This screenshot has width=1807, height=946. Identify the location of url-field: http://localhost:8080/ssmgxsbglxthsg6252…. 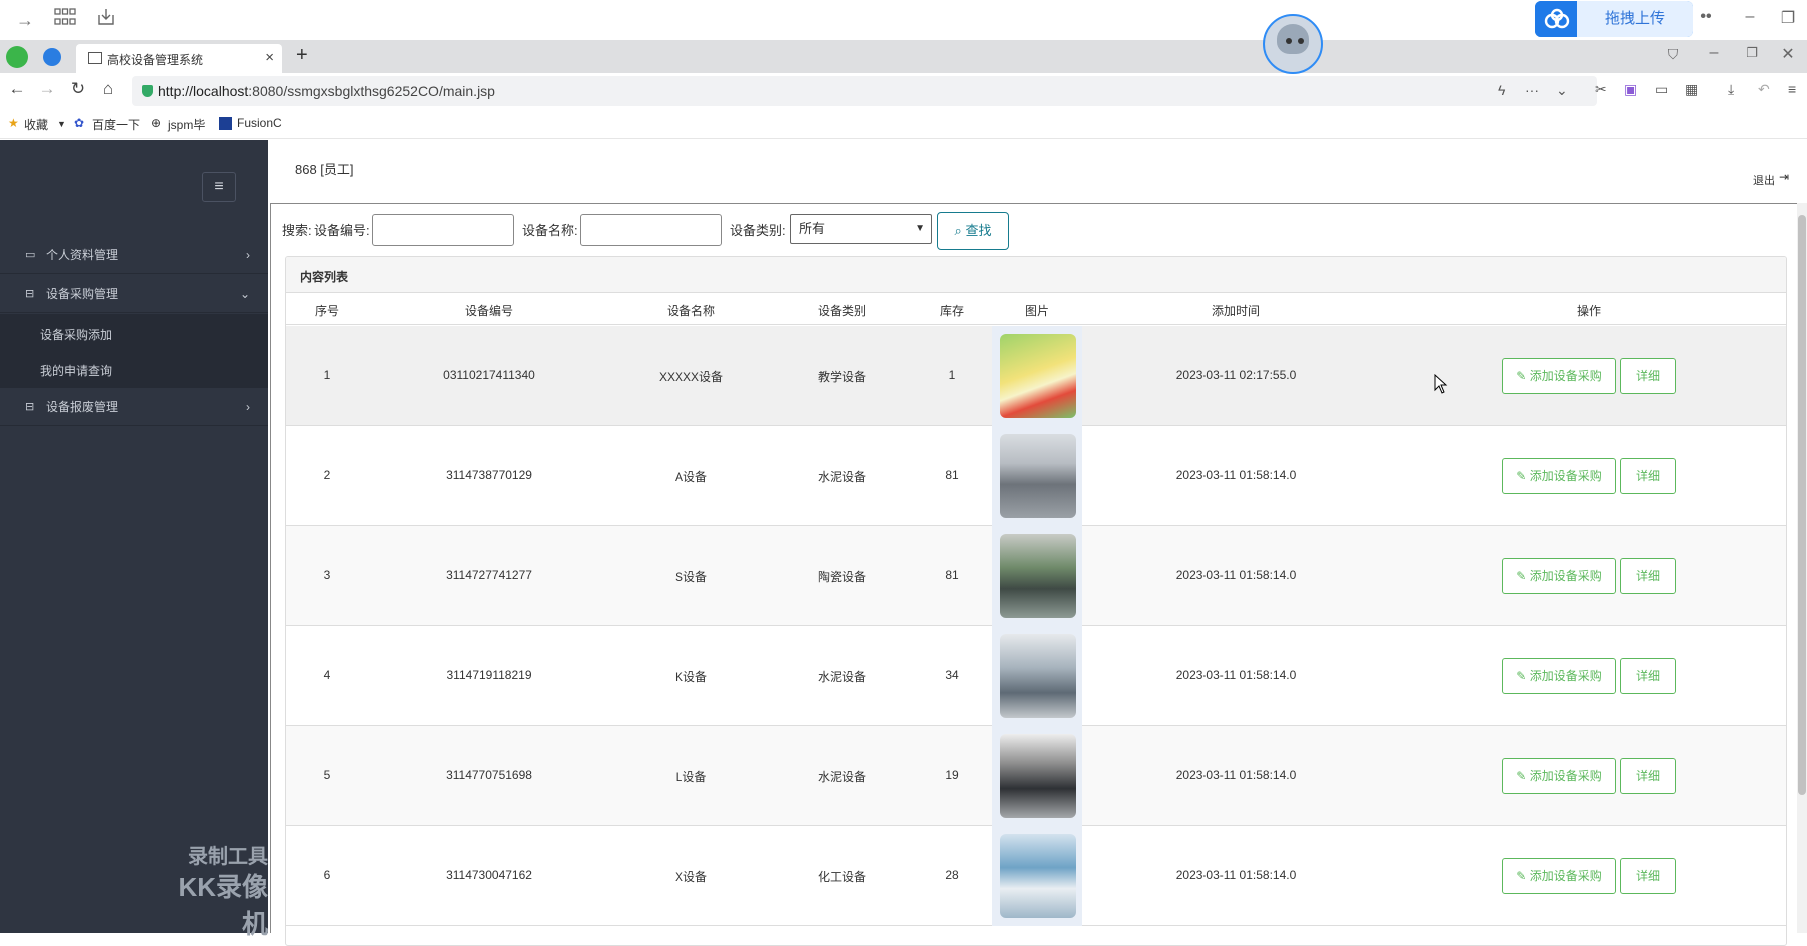
(864, 91).